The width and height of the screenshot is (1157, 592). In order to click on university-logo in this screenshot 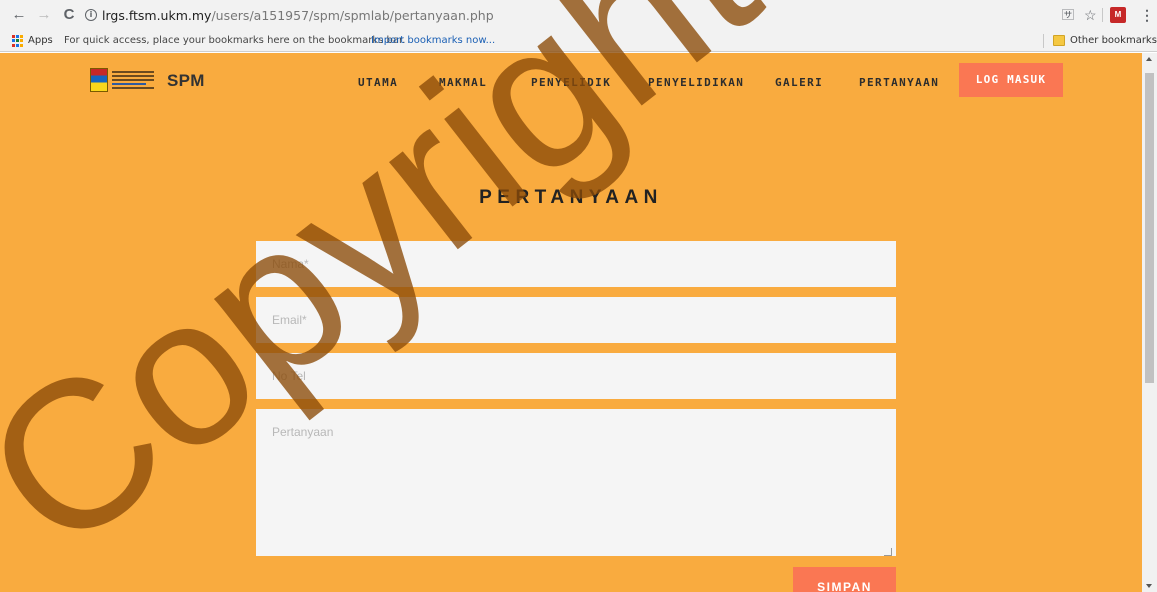, I will do `click(123, 80)`.